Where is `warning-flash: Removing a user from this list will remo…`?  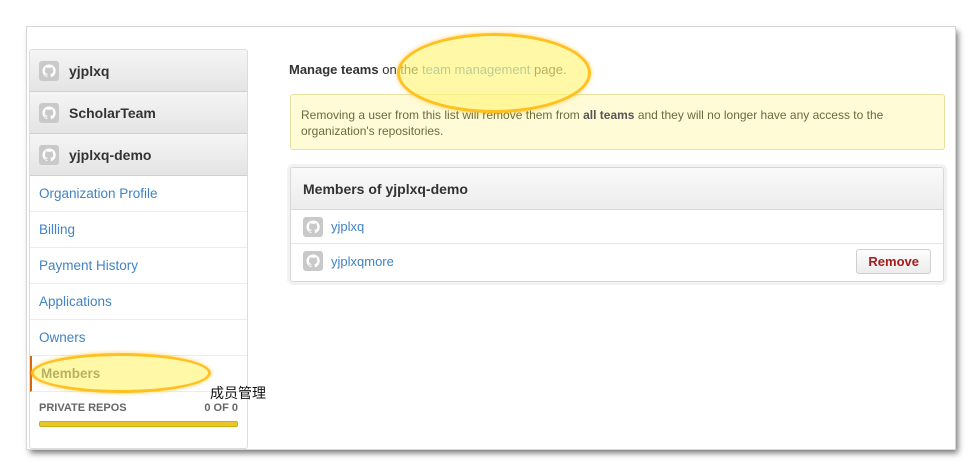
warning-flash: Removing a user from this list will remo… is located at coordinates (617, 122).